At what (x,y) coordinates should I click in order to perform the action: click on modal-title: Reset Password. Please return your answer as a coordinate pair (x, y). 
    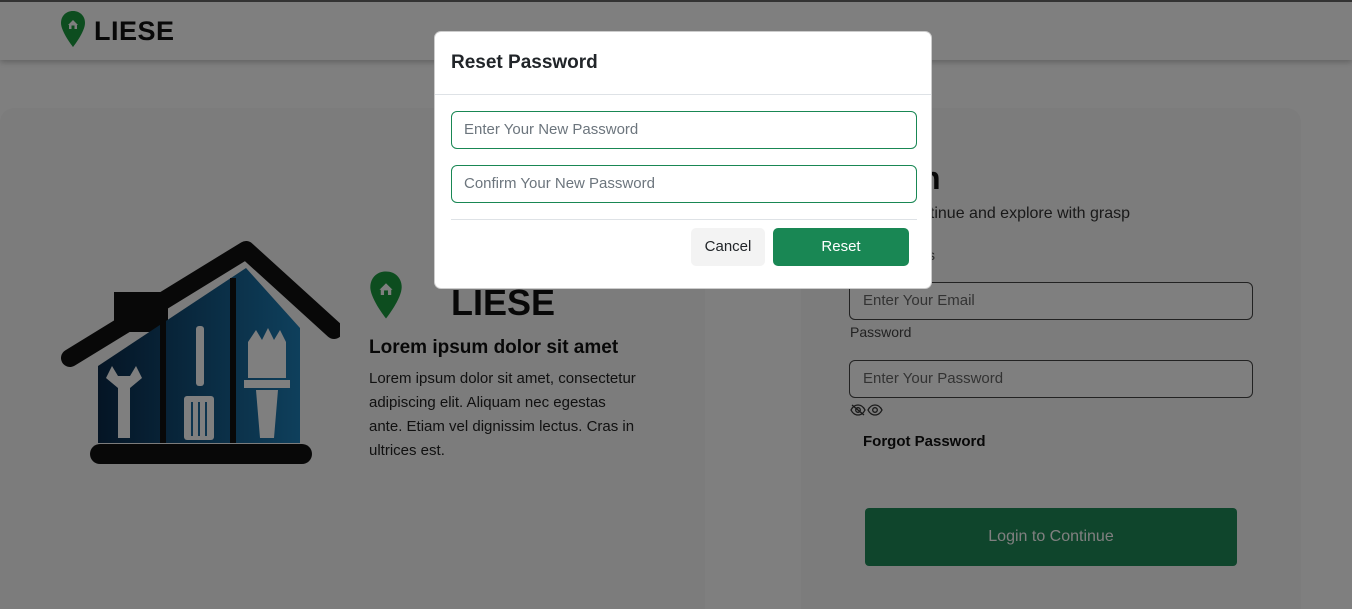
    Looking at the image, I should click on (524, 62).